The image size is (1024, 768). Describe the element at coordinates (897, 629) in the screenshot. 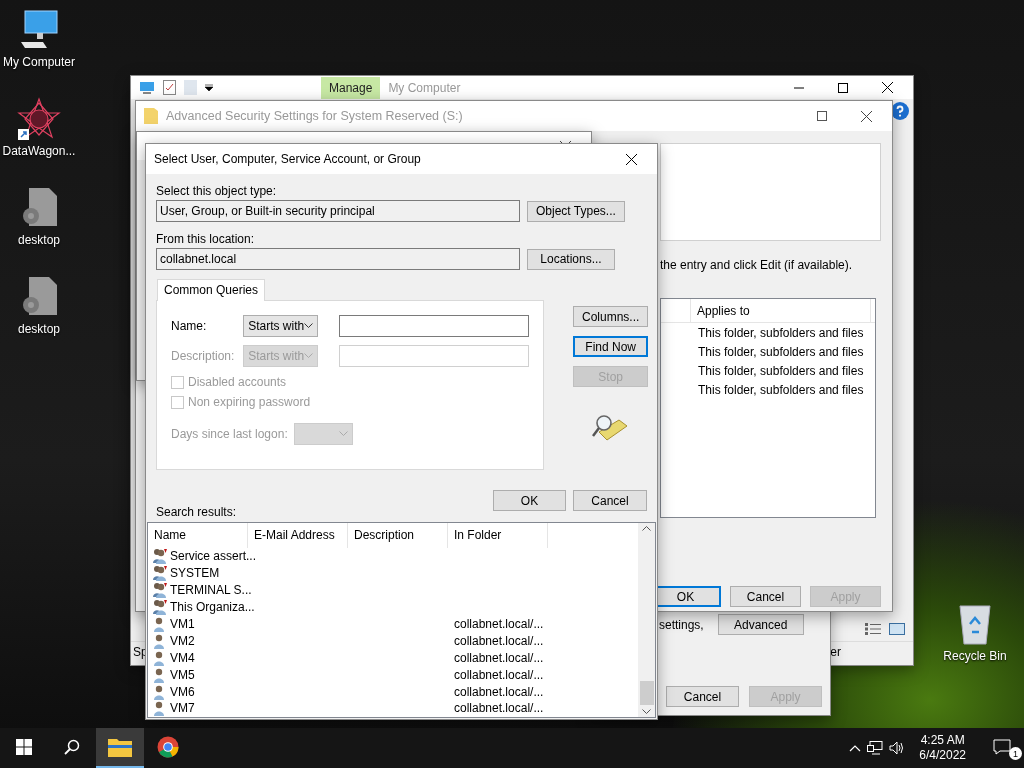

I see `thumbnail-view-icon` at that location.